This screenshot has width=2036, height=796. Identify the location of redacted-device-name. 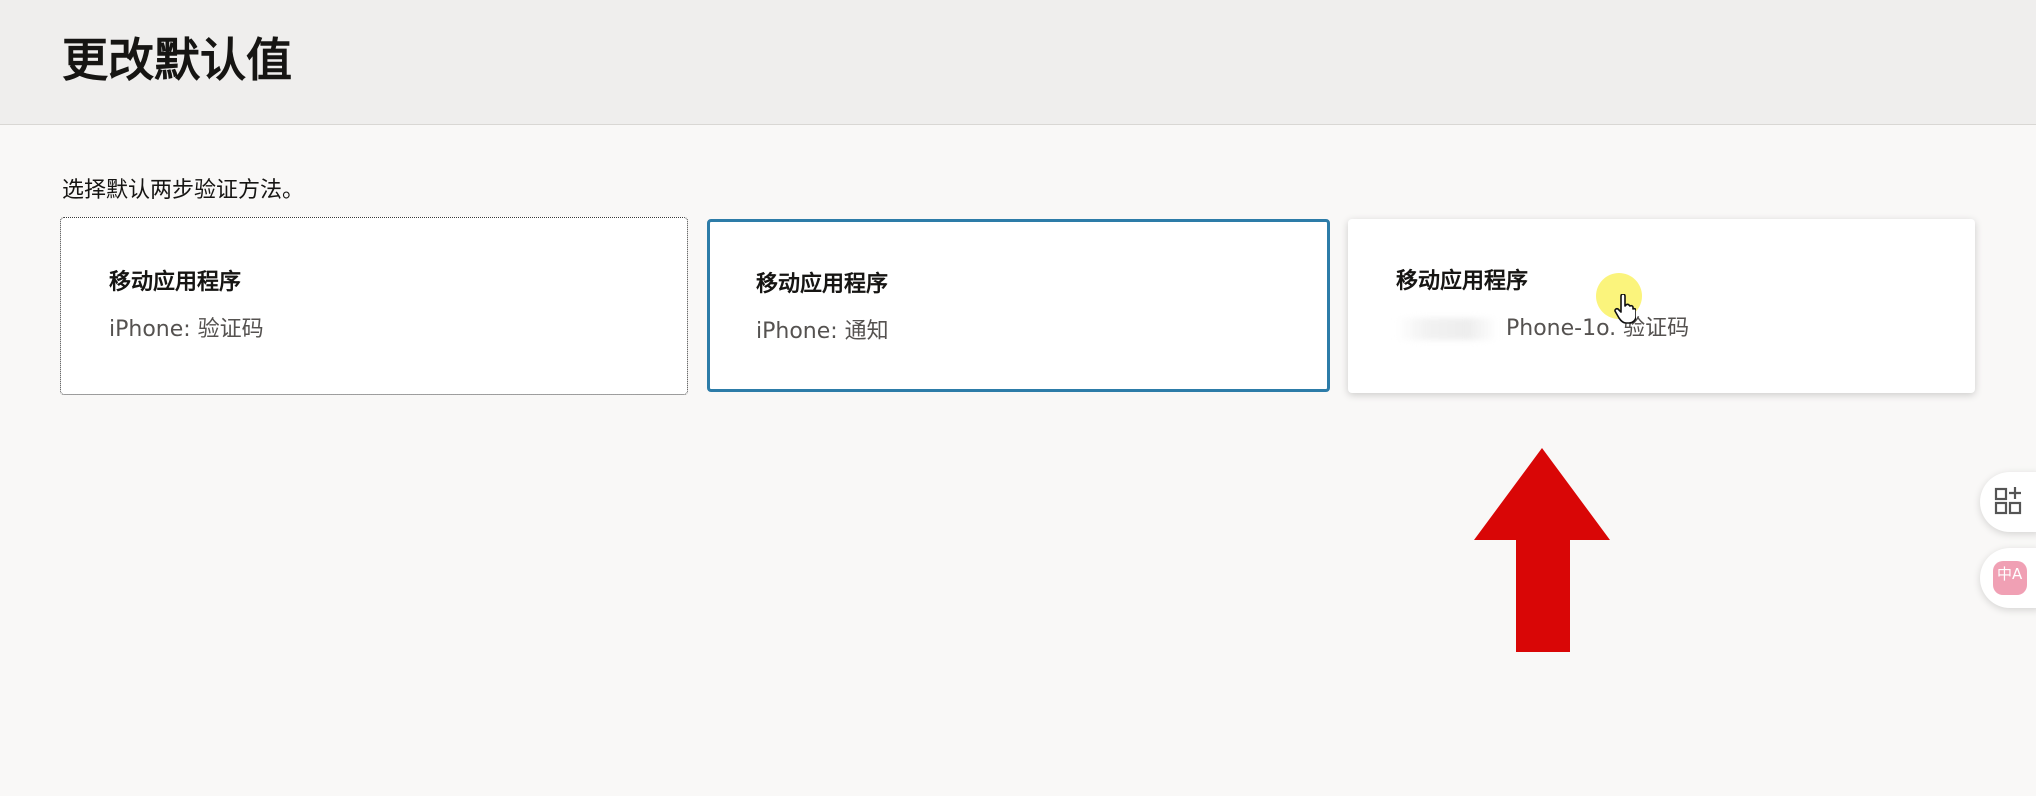
(1447, 329).